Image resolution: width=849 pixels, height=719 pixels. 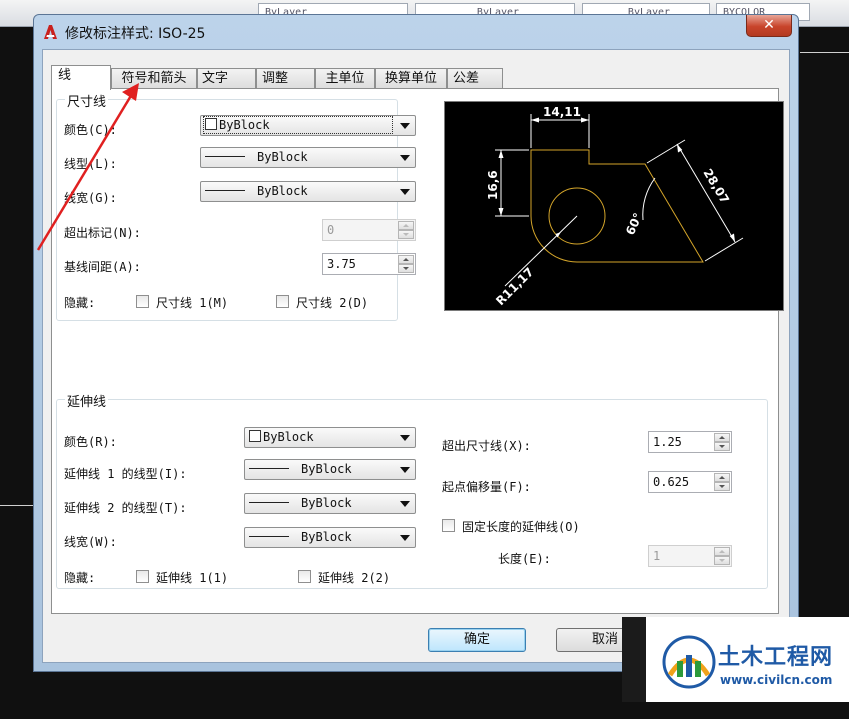 What do you see at coordinates (304, 576) in the screenshot?
I see `suppress-ext-line-2-checkbox` at bounding box center [304, 576].